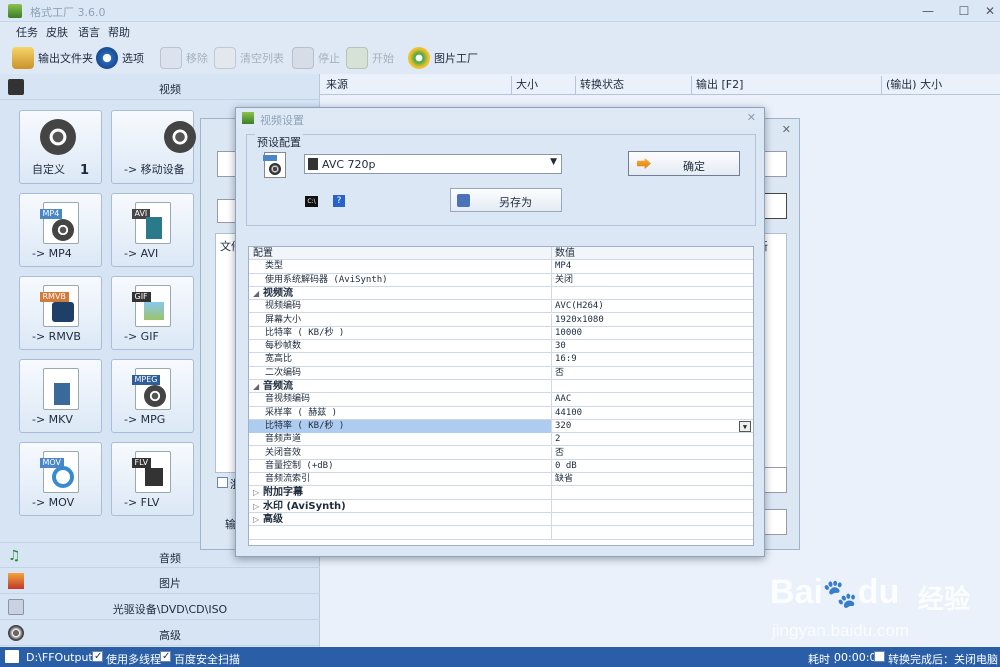  I want to click on grid-row: 视频编码 AVC(H264), so click(501, 307).